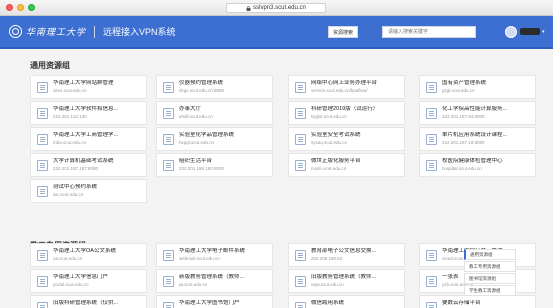 The image size is (553, 308). I want to click on section-nav-menu: 通用资源组 教工专用资源组 图书馆资源组 学生教工资源组, so click(490, 273).